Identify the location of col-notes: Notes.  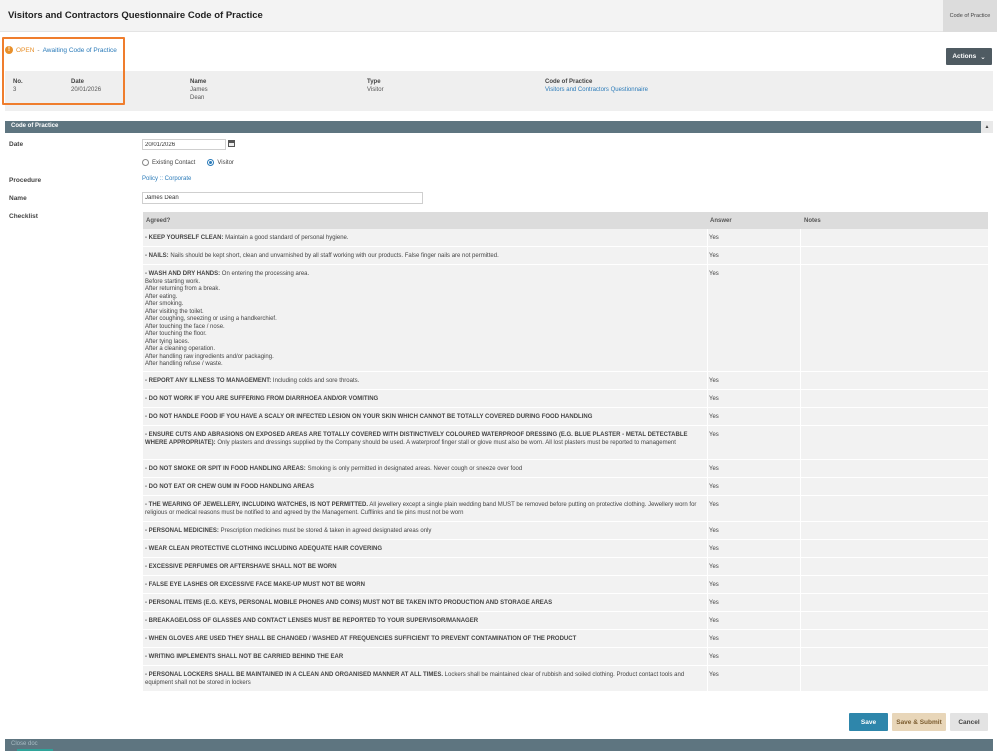
(812, 221).